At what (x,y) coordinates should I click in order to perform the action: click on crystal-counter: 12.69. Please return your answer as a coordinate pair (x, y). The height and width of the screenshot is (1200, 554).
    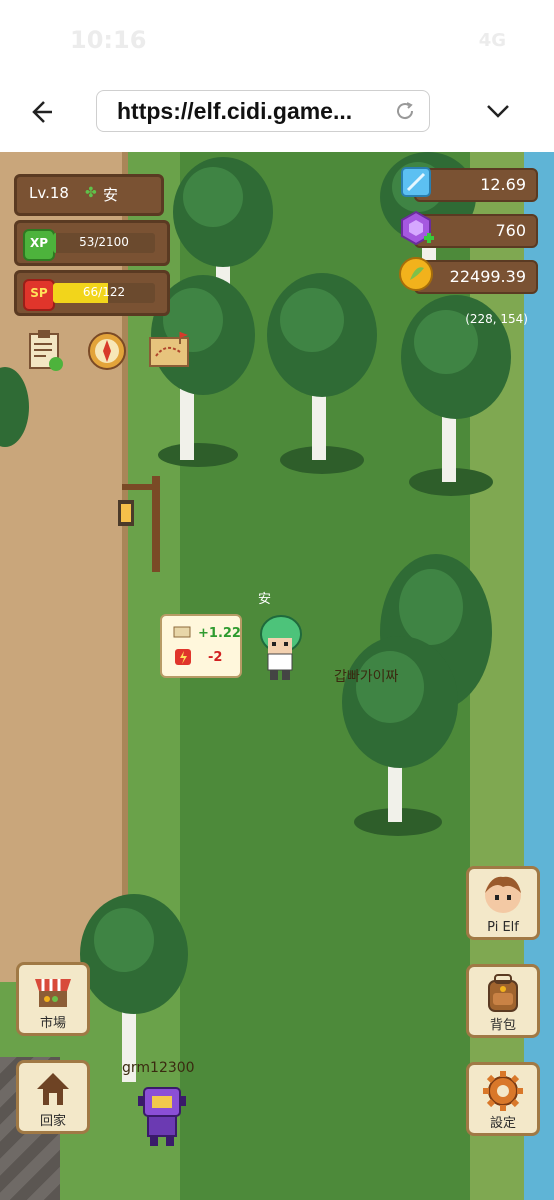
    Looking at the image, I should click on (469, 184).